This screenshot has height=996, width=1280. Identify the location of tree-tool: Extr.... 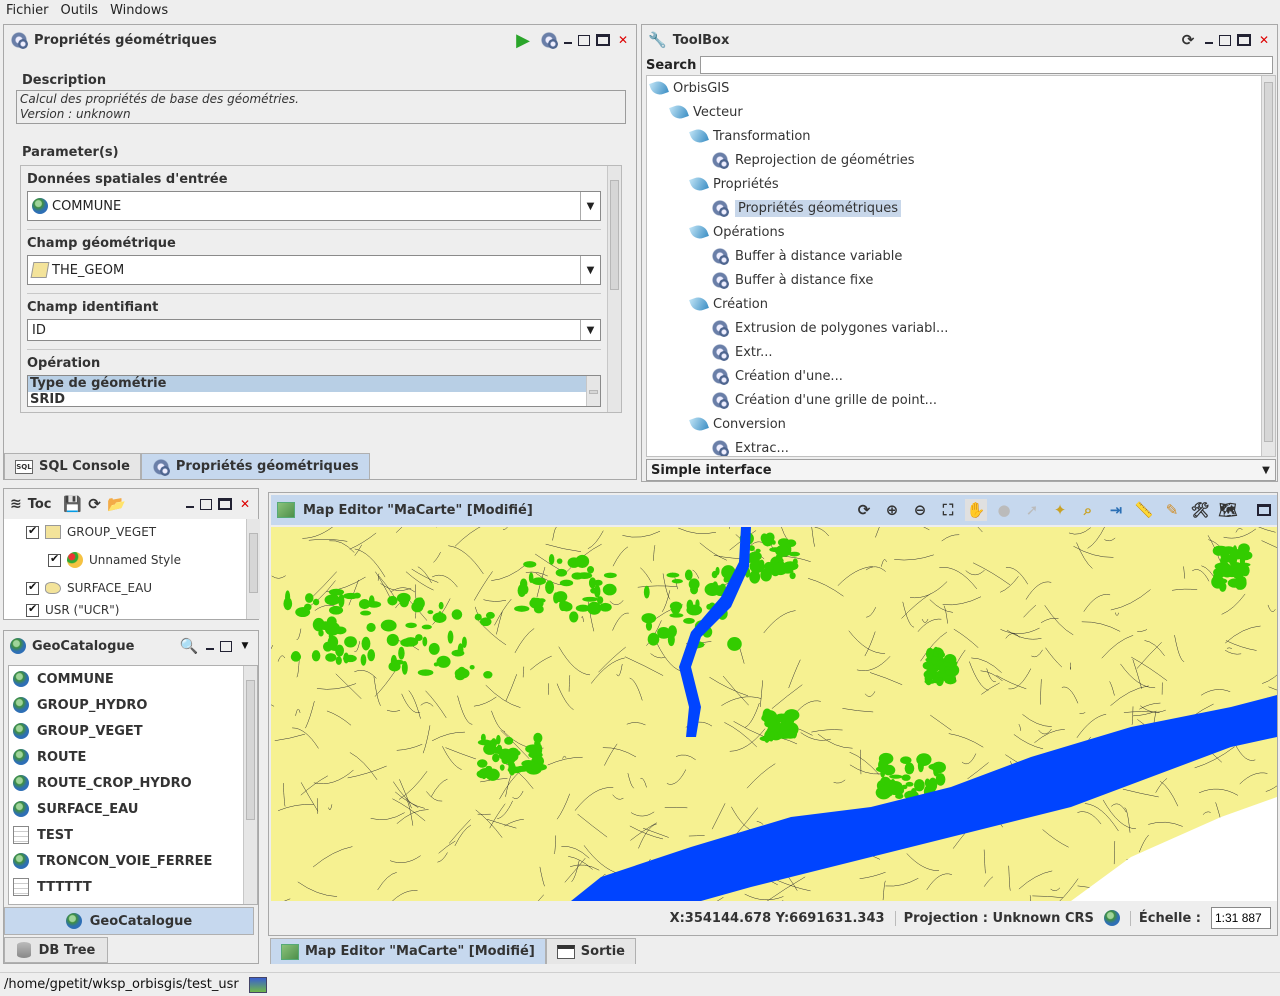
(742, 352).